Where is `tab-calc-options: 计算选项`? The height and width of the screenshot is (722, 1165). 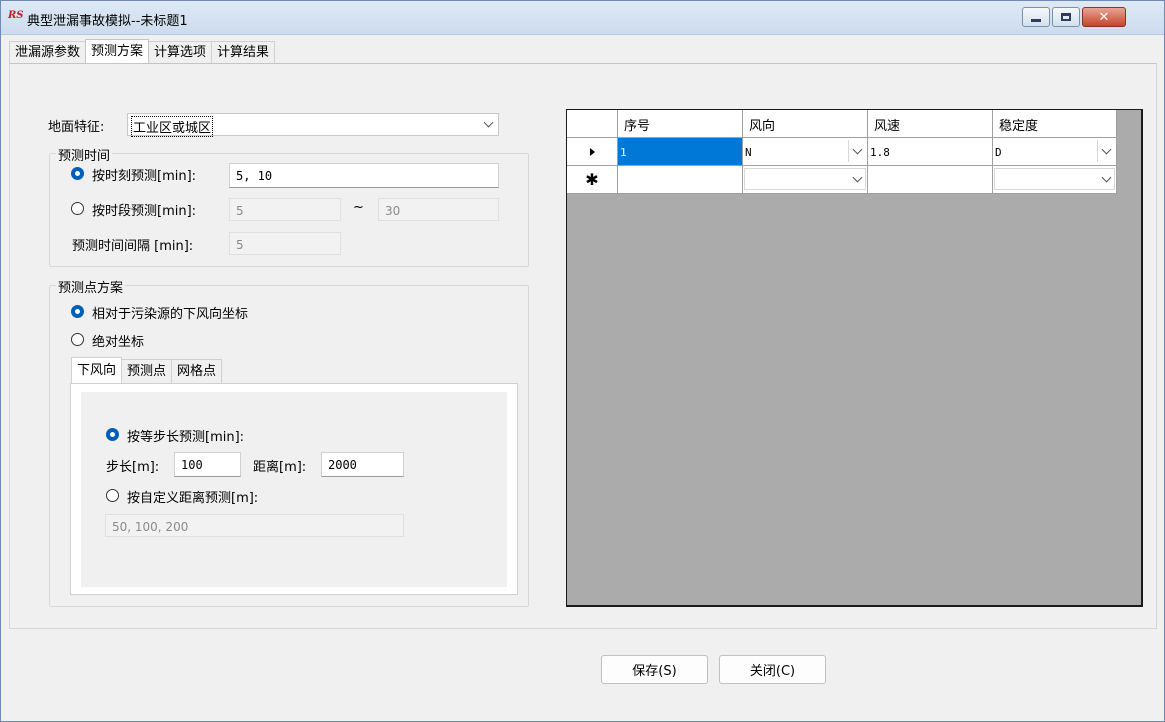
tab-calc-options: 计算选项 is located at coordinates (180, 52).